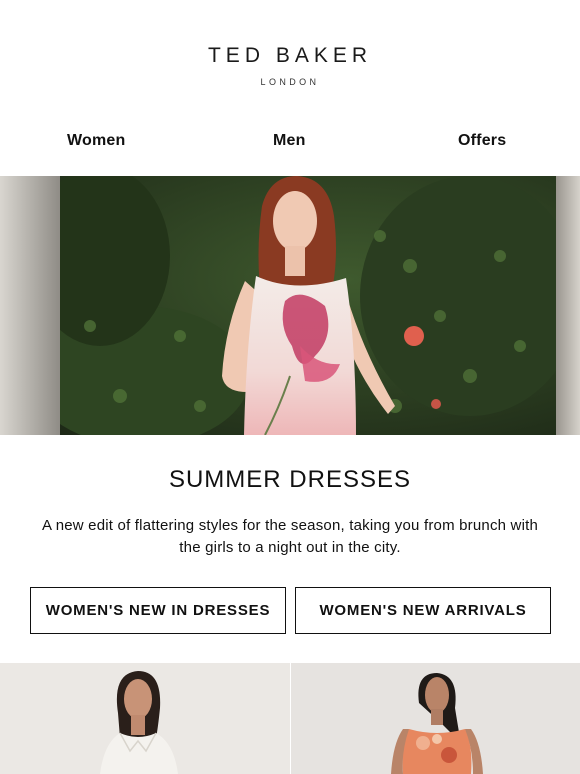  I want to click on brand-name: TED BAKER, so click(290, 55).